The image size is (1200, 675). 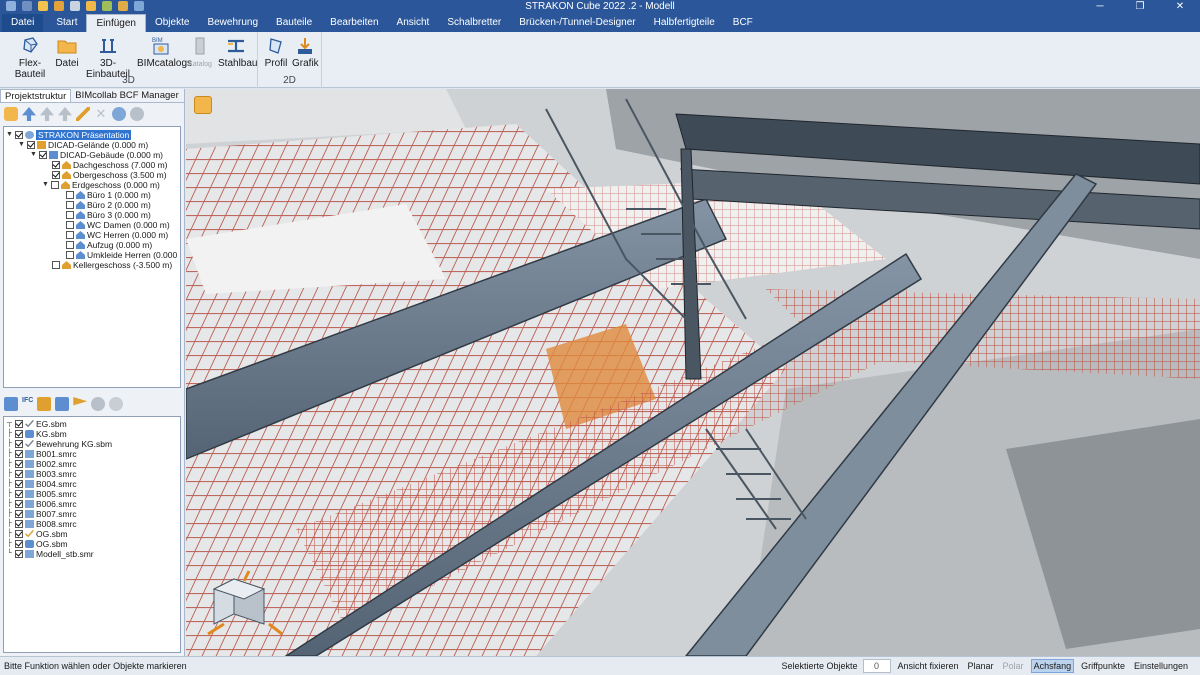 I want to click on tree-node: Umkleide Herren (0.000 m), so click(x=123, y=255).